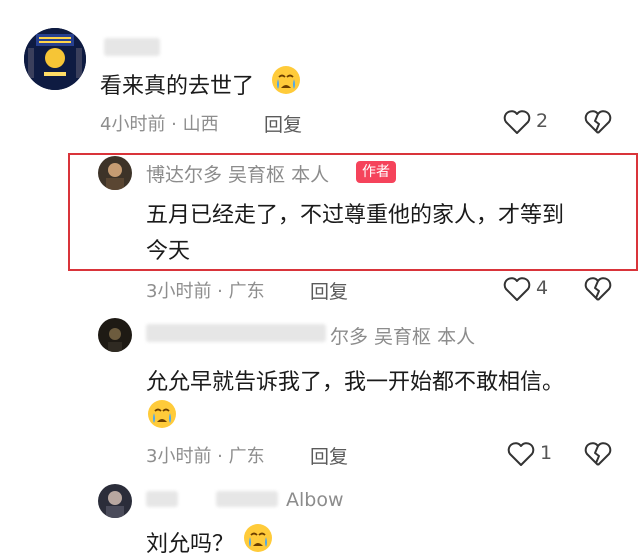 This screenshot has width=640, height=558. What do you see at coordinates (542, 288) in the screenshot?
I see `like-count: 4` at bounding box center [542, 288].